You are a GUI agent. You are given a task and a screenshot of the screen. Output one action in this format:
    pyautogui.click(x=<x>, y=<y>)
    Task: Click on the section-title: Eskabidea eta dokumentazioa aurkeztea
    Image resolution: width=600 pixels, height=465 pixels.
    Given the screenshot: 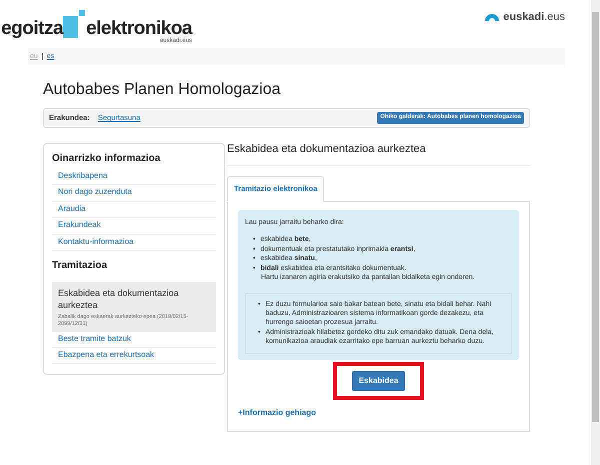 What is the action you would take?
    pyautogui.click(x=378, y=154)
    